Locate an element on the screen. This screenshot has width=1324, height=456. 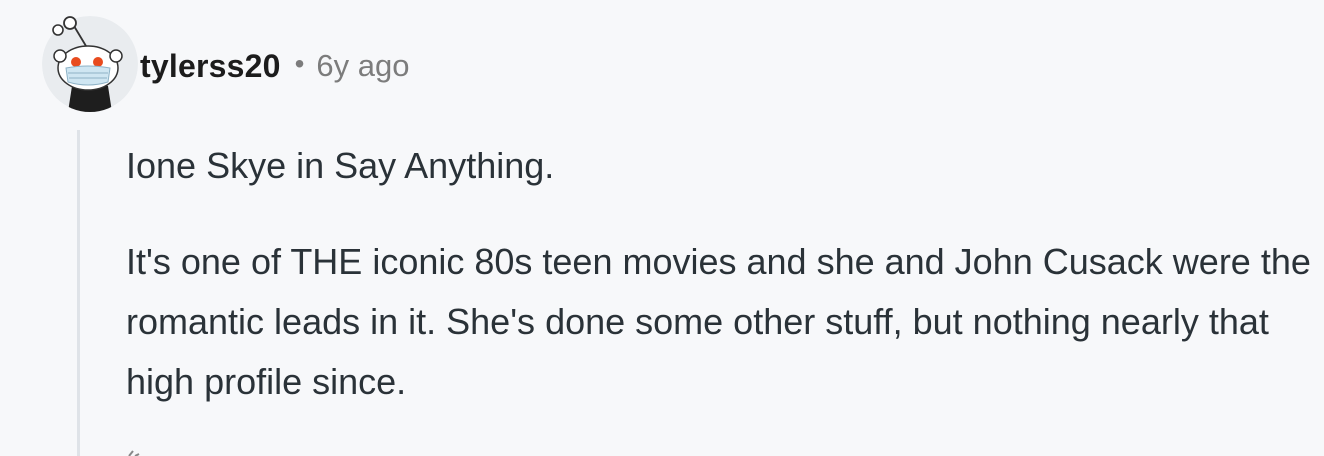
timestamp: 6y ago is located at coordinates (362, 66).